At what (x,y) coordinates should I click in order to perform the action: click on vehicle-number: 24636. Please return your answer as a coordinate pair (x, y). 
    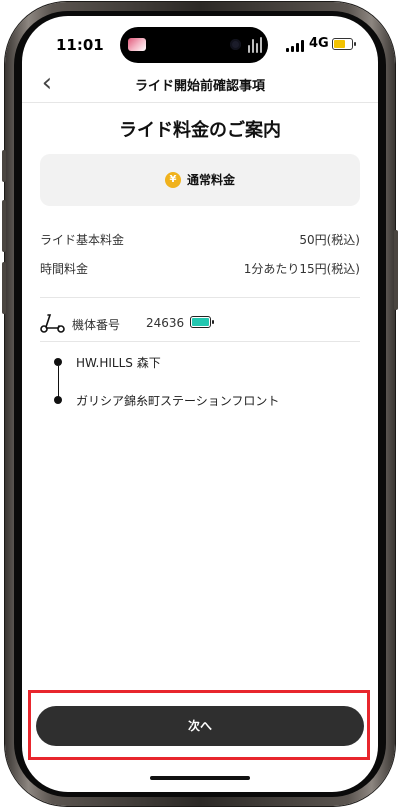
    Looking at the image, I should click on (165, 323).